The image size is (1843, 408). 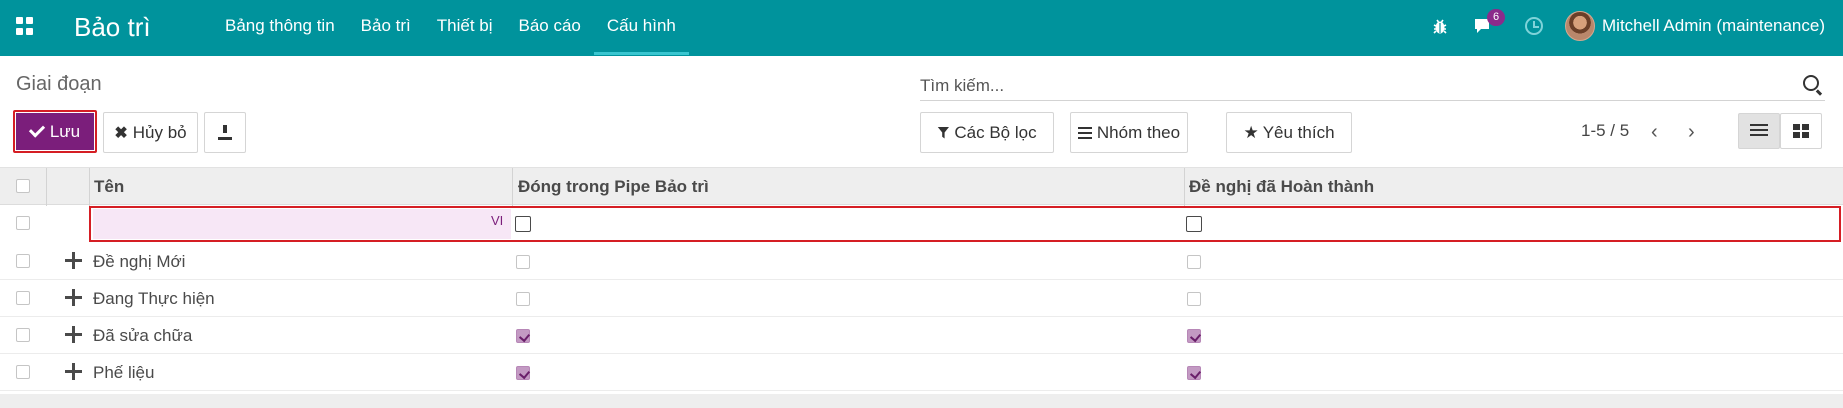 What do you see at coordinates (1580, 26) in the screenshot?
I see `user-avatar` at bounding box center [1580, 26].